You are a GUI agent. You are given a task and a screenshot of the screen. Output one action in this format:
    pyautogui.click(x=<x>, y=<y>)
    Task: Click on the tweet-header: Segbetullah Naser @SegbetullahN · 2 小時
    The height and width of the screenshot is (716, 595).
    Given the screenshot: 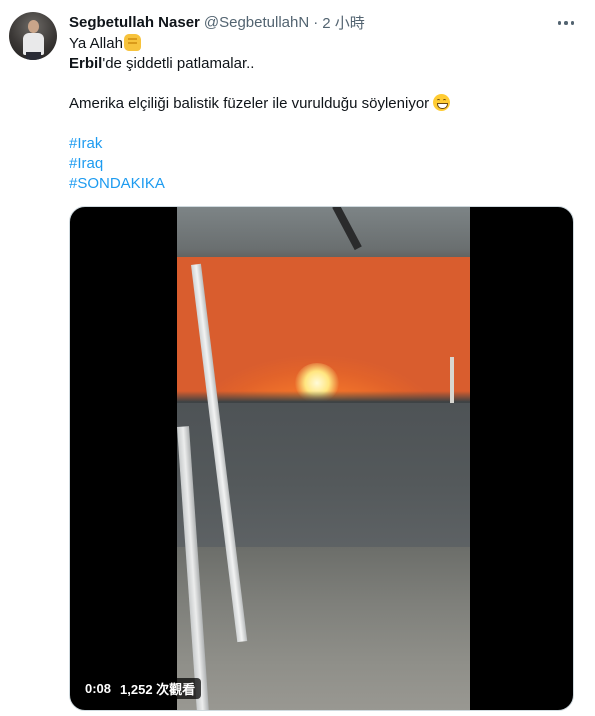 What is the action you would take?
    pyautogui.click(x=217, y=22)
    